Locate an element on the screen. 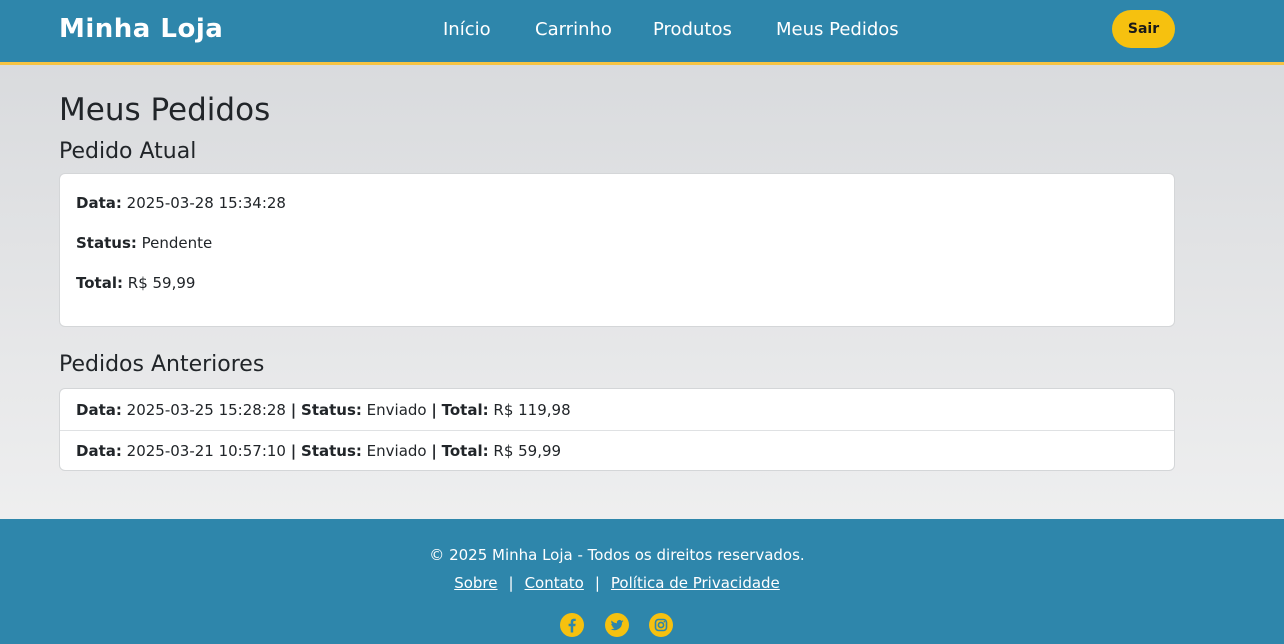 This screenshot has height=644, width=1284. logout-button: Sair is located at coordinates (1143, 29).